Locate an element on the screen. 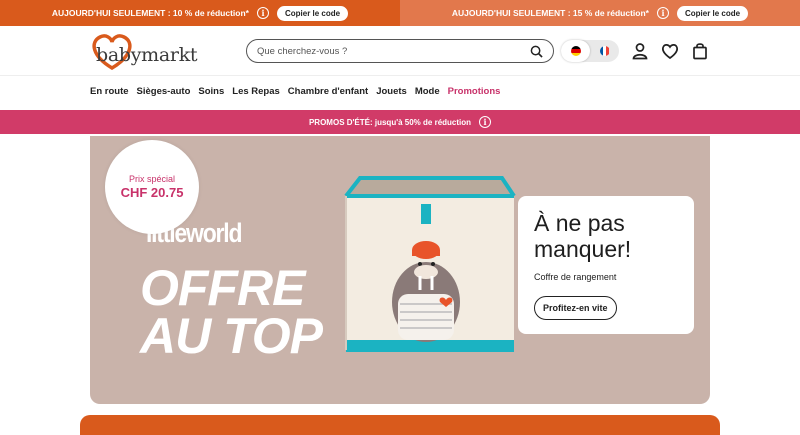  card-title-line-1: À ne pas is located at coordinates (579, 223).